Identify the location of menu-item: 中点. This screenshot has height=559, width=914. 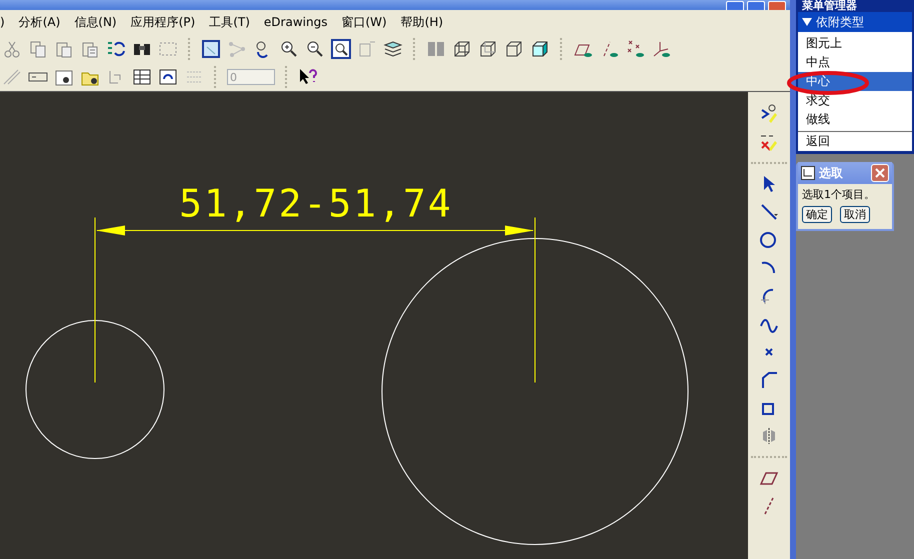
(855, 62).